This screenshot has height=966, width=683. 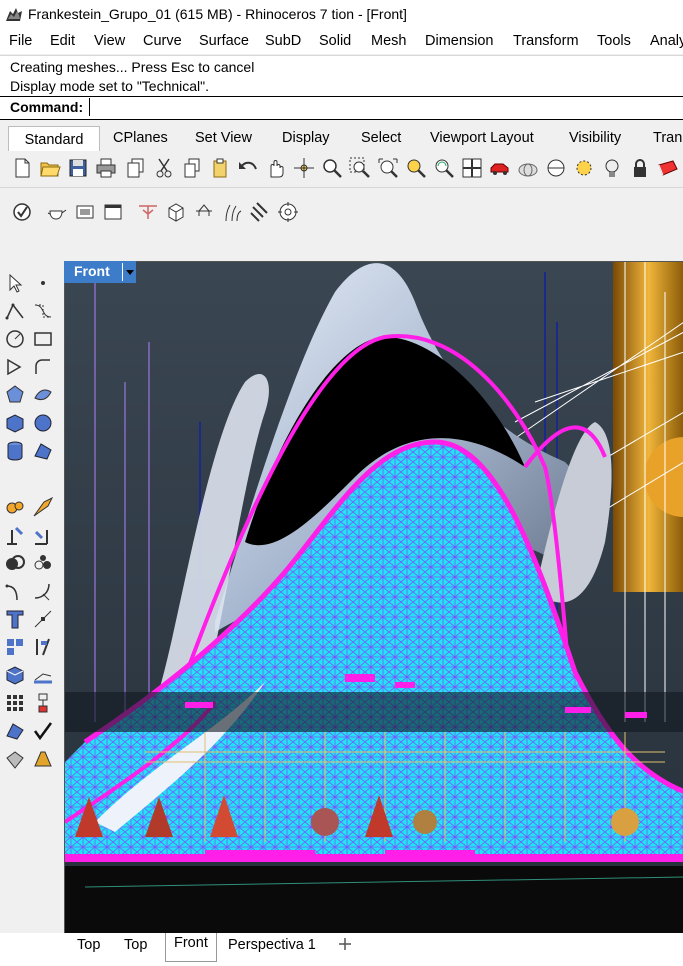 I want to click on rotate-camera-icon, so click(x=444, y=168).